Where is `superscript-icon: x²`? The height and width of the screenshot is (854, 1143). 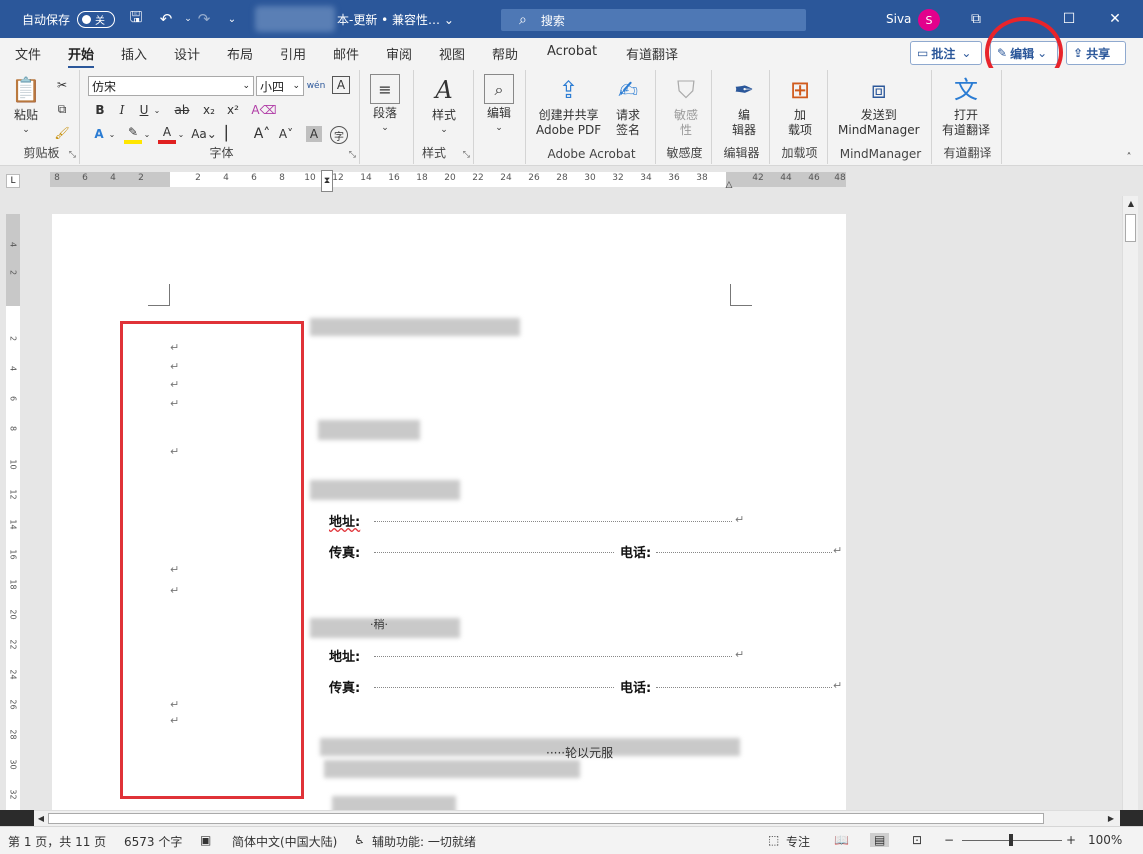 superscript-icon: x² is located at coordinates (233, 110).